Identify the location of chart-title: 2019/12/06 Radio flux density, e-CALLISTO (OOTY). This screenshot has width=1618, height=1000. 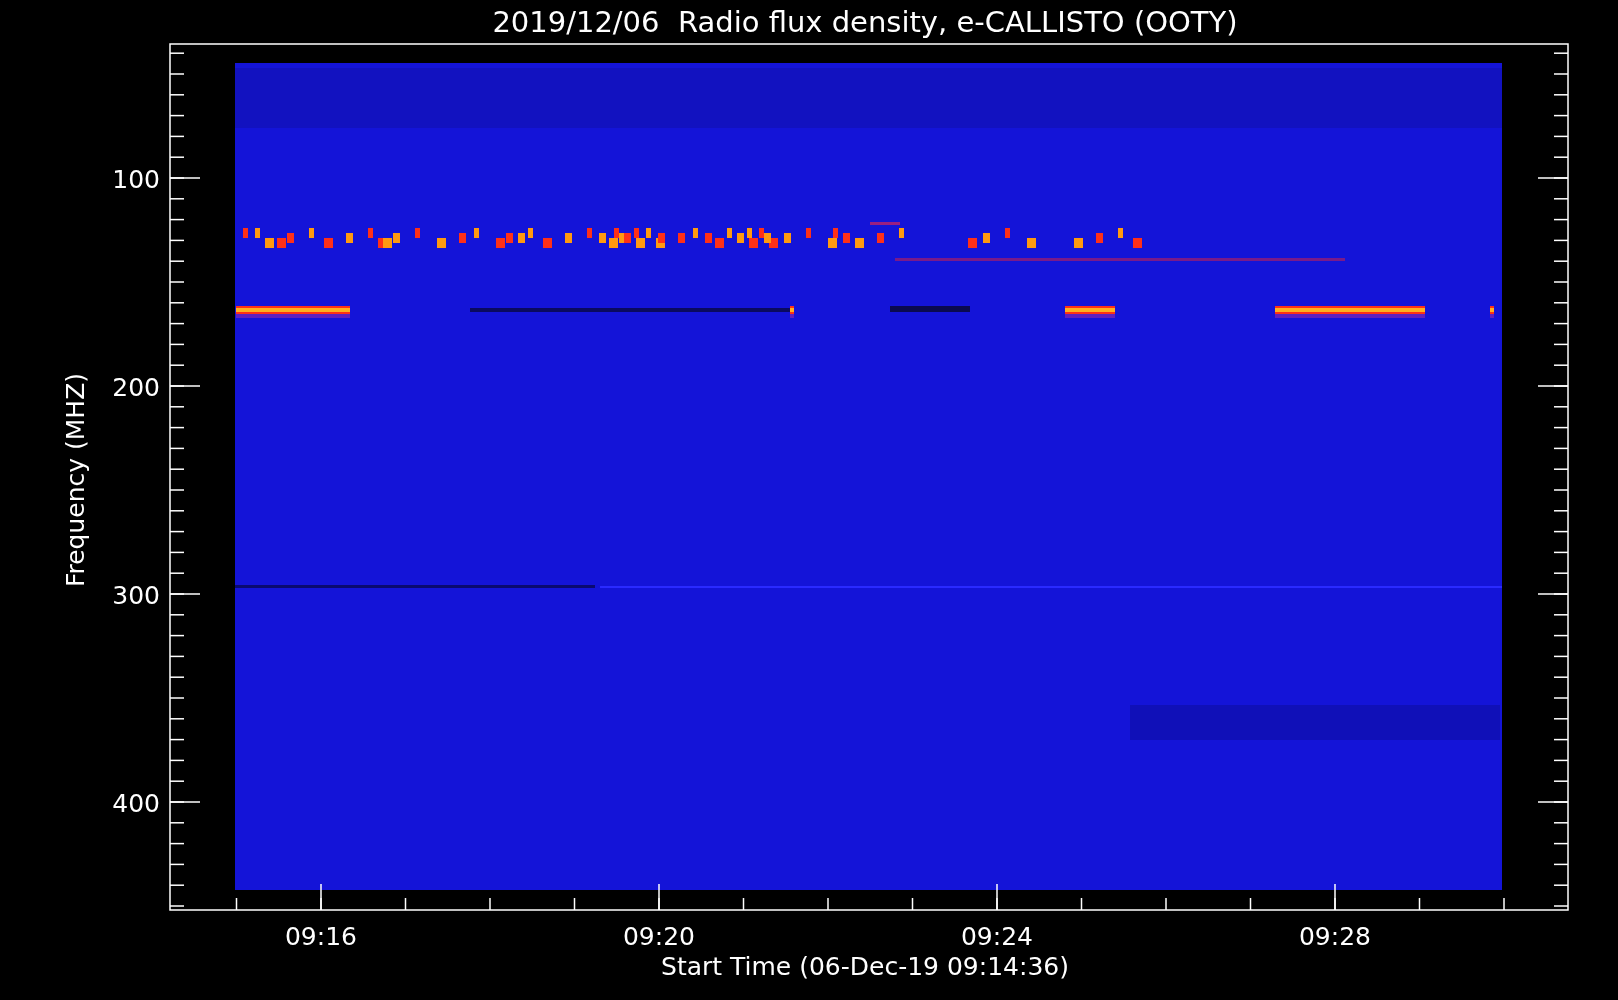
(865, 22).